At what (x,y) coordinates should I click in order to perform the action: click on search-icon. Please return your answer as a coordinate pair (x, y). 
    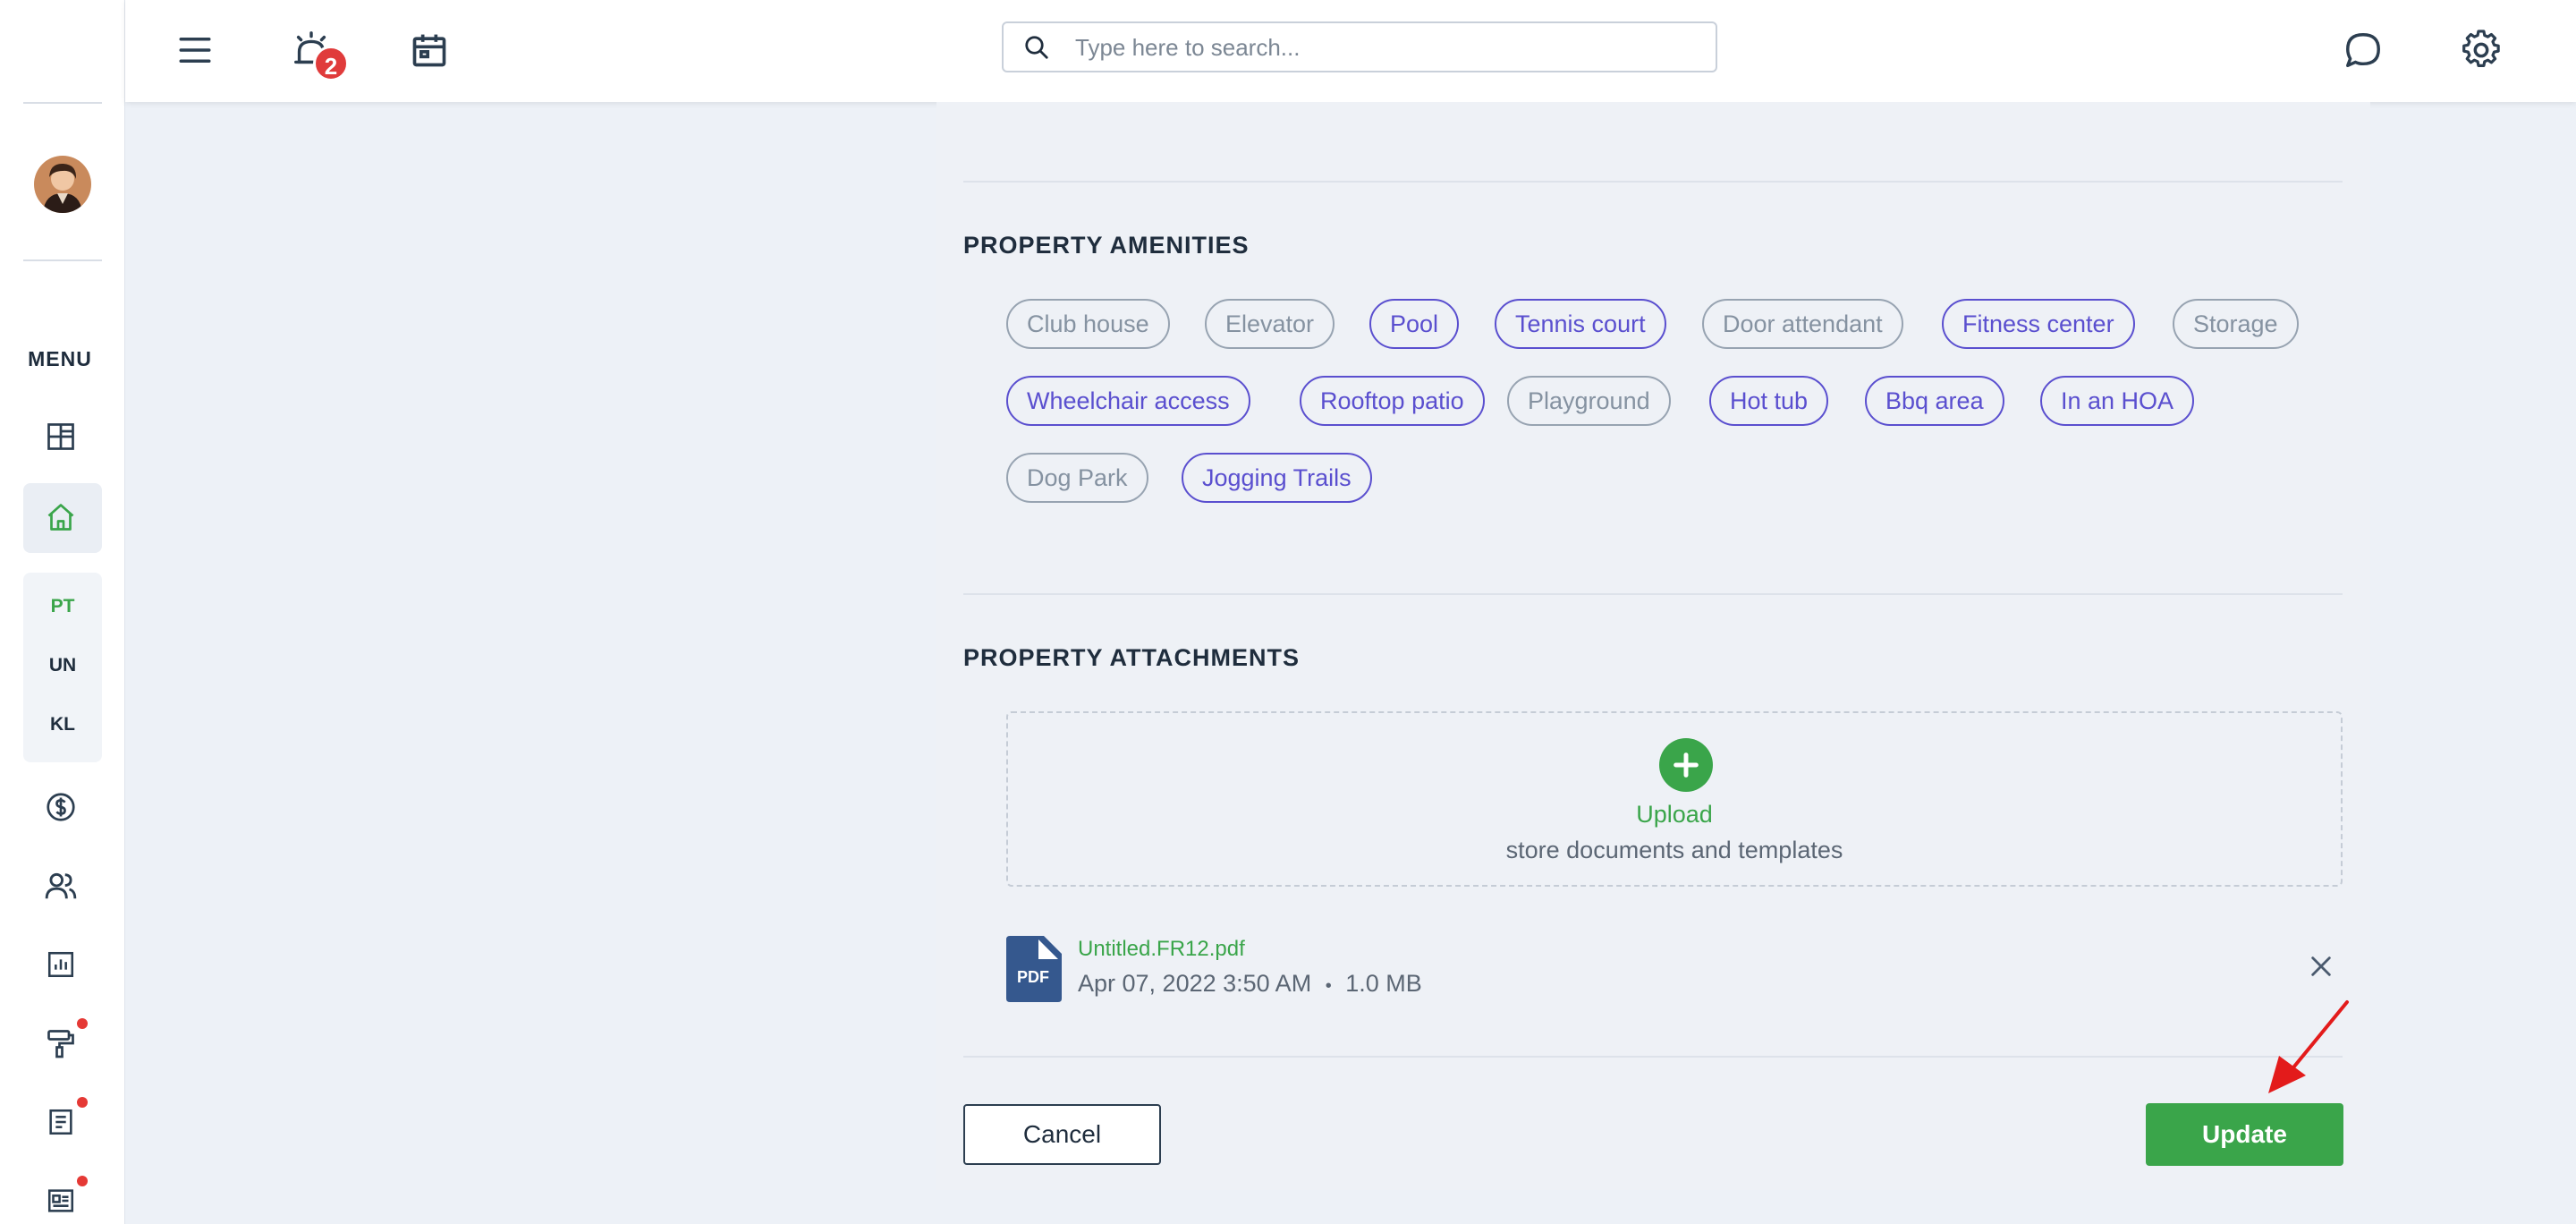
    Looking at the image, I should click on (1036, 50).